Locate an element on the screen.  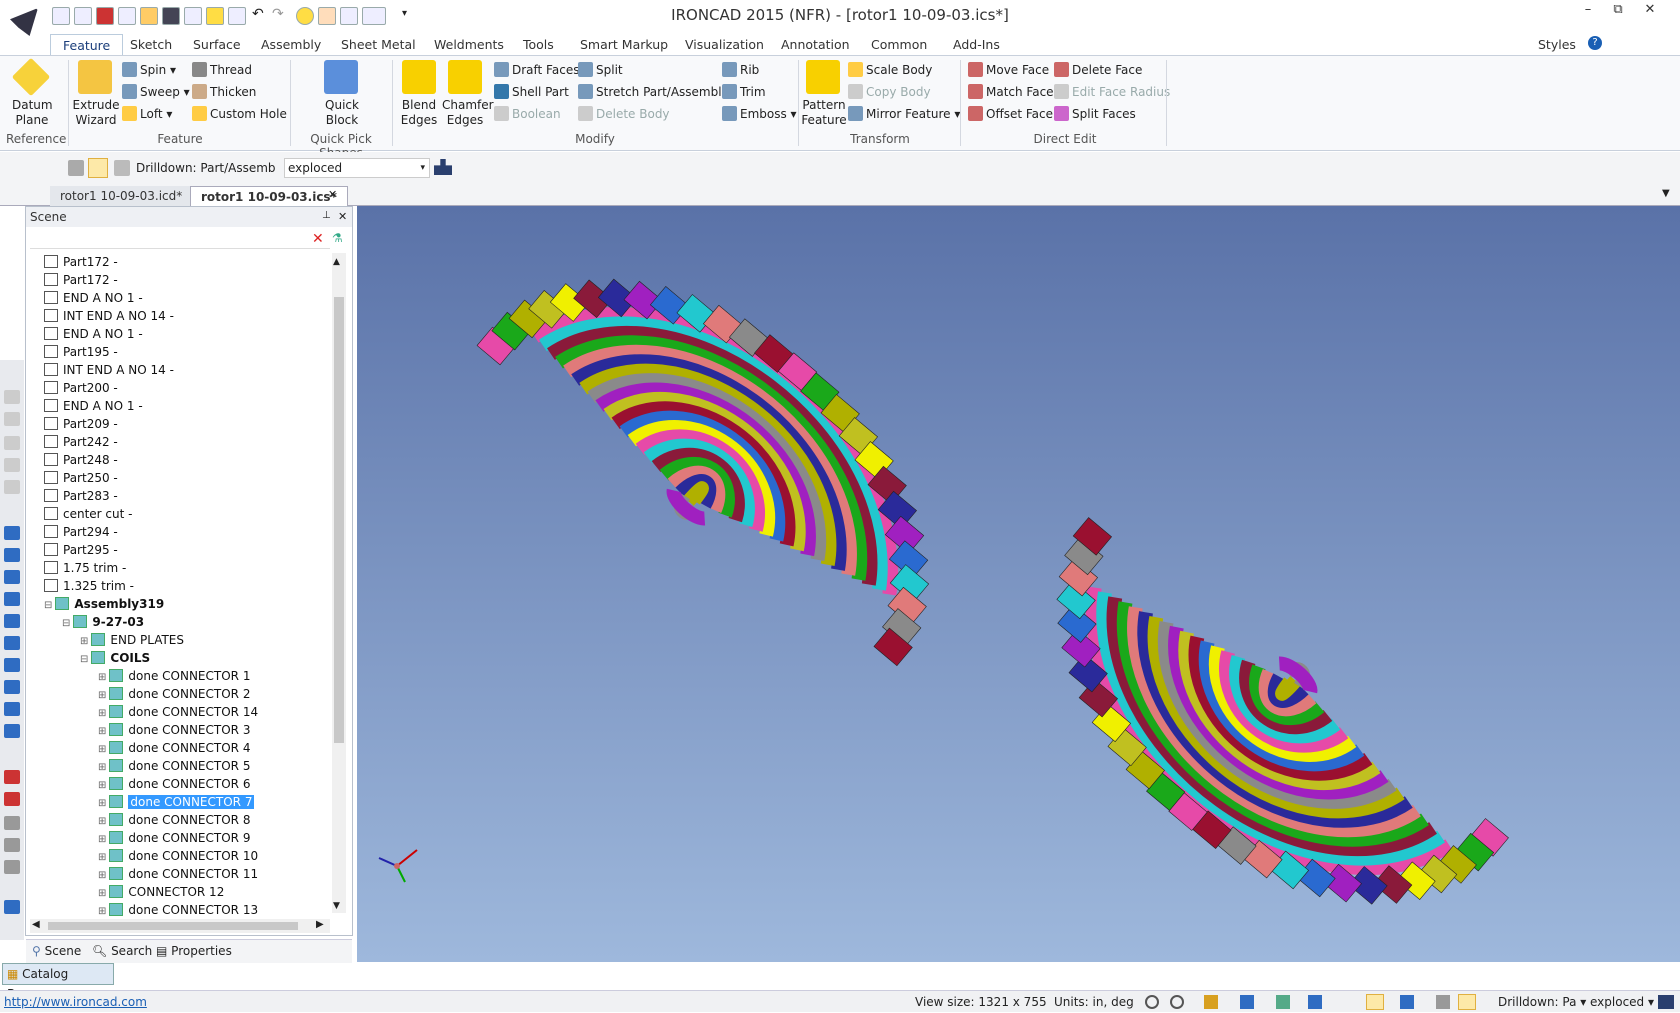
tree-item: ⊞ done CONNECTOR 7 is located at coordinates (176, 802).